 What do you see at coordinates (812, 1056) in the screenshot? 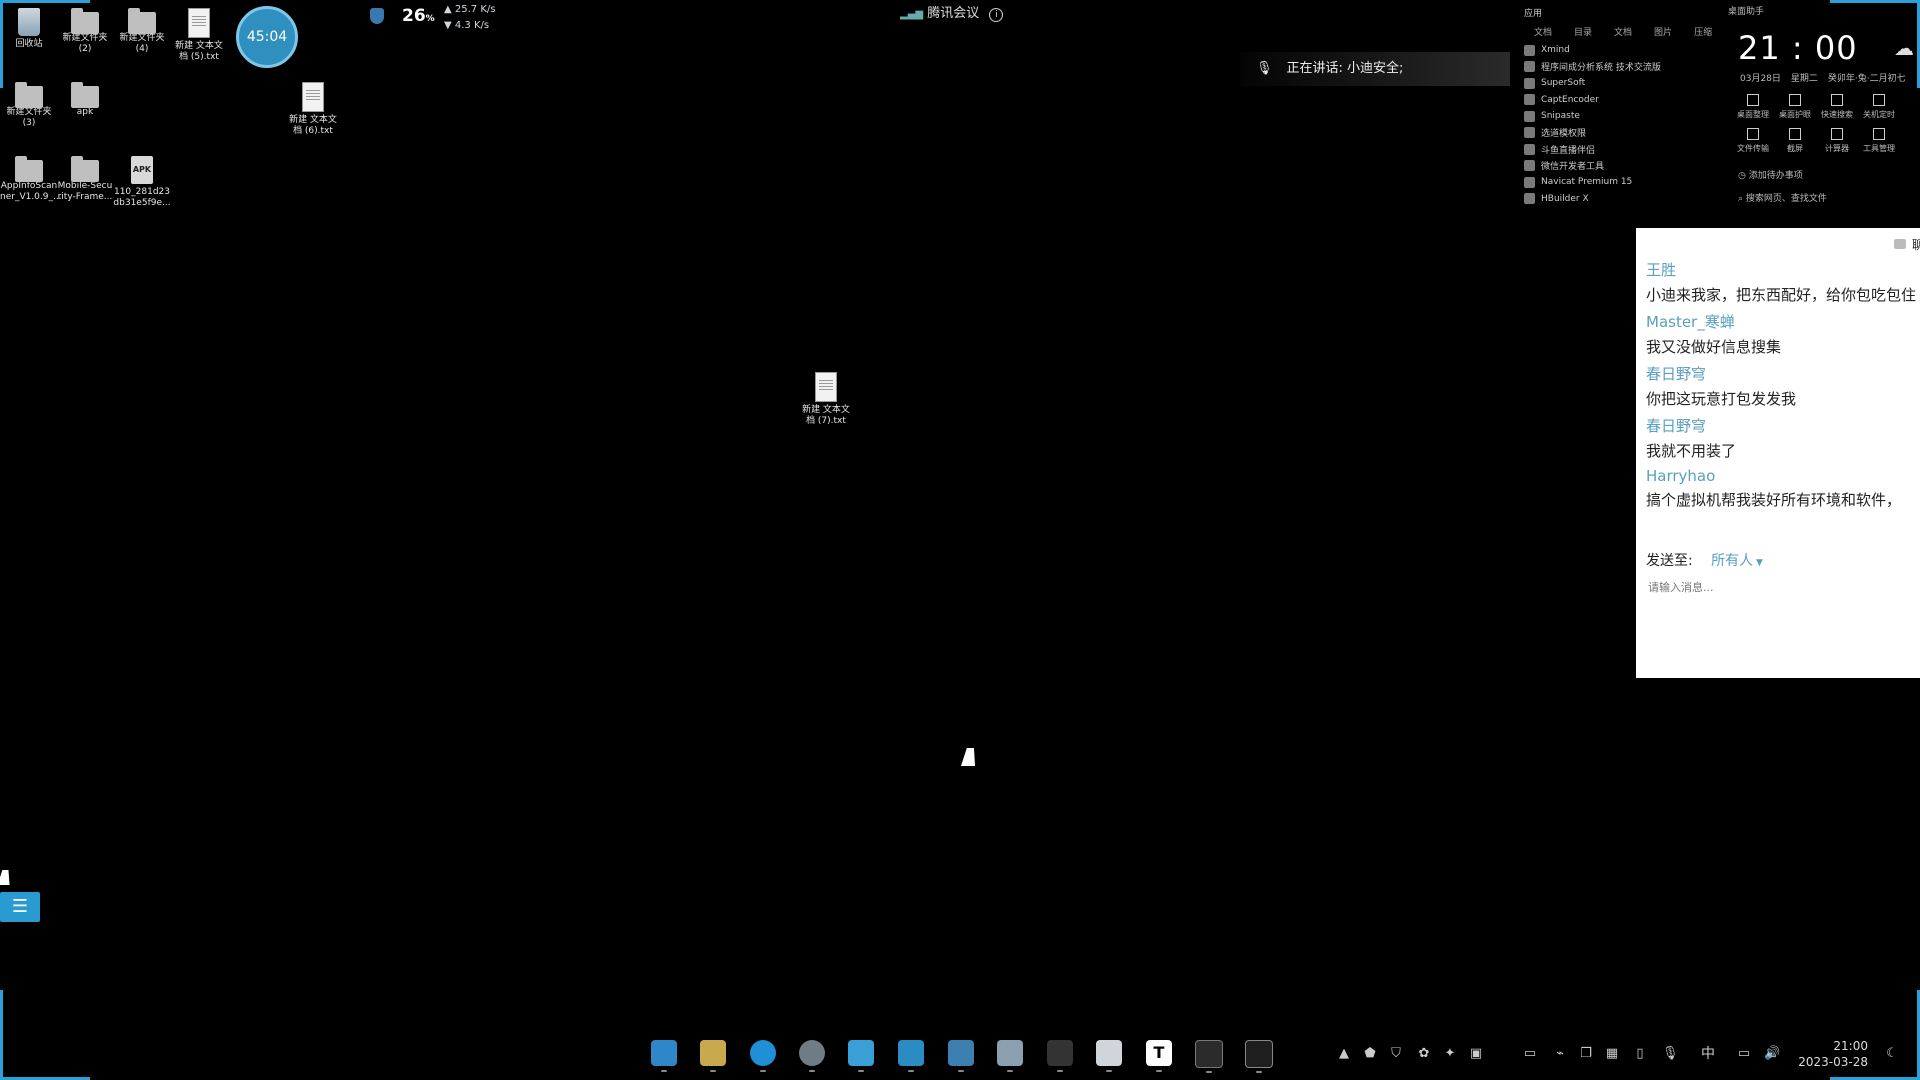
I see `chrome-browser-icon` at bounding box center [812, 1056].